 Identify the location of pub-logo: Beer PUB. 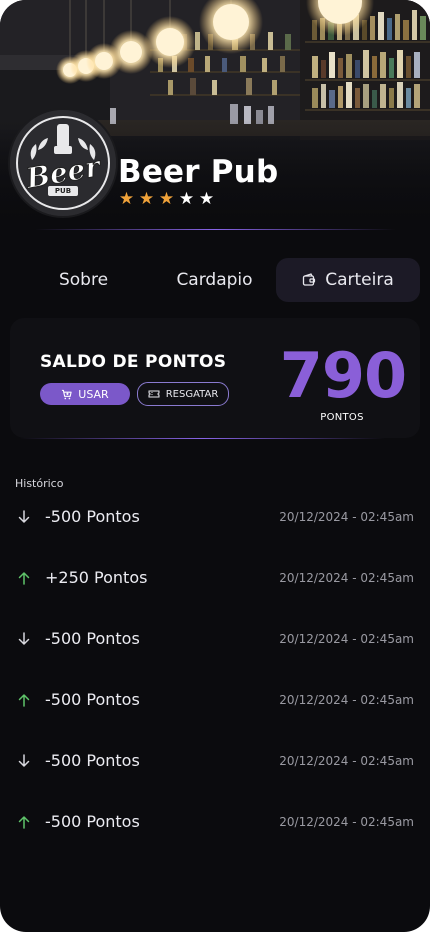
(63, 163).